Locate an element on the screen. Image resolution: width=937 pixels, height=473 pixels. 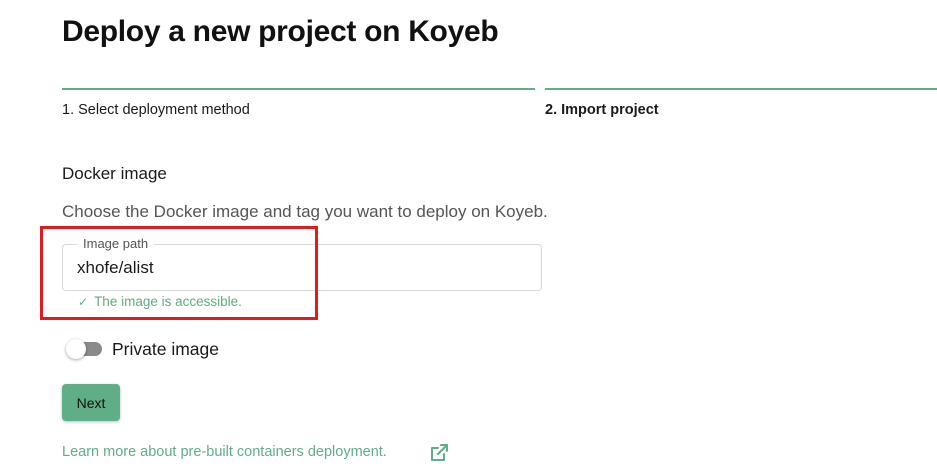
page-title: Deploy a new project on Koyeb is located at coordinates (280, 31).